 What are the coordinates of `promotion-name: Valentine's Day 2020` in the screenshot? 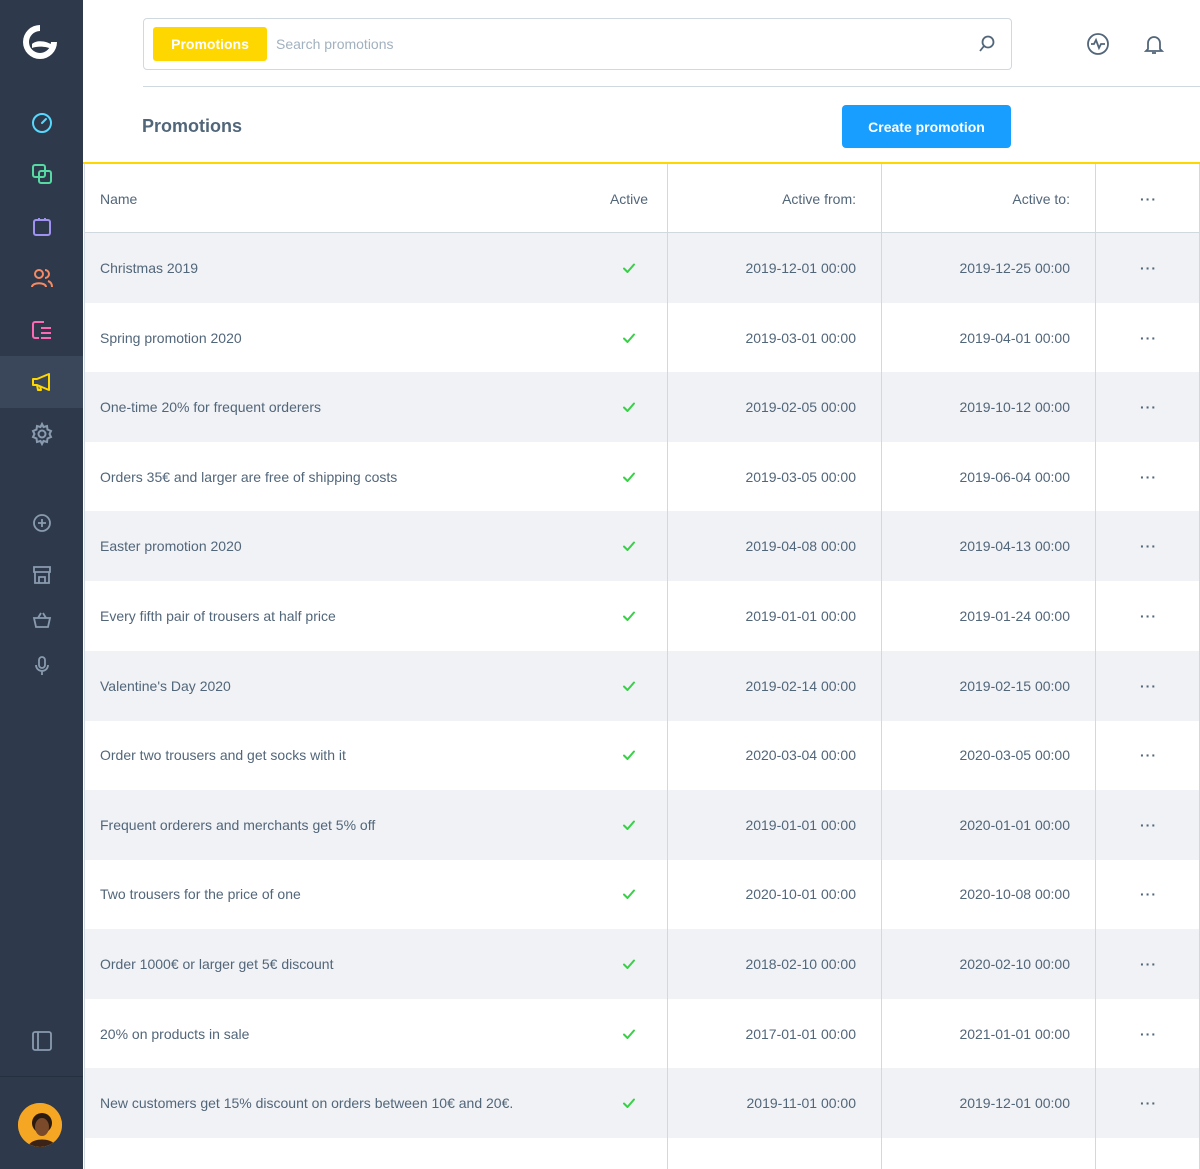 It's located at (340, 686).